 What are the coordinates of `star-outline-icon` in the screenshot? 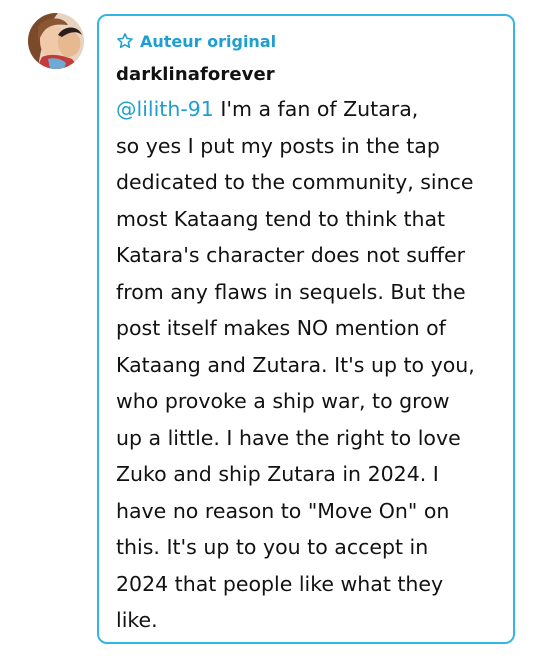 It's located at (125, 41).